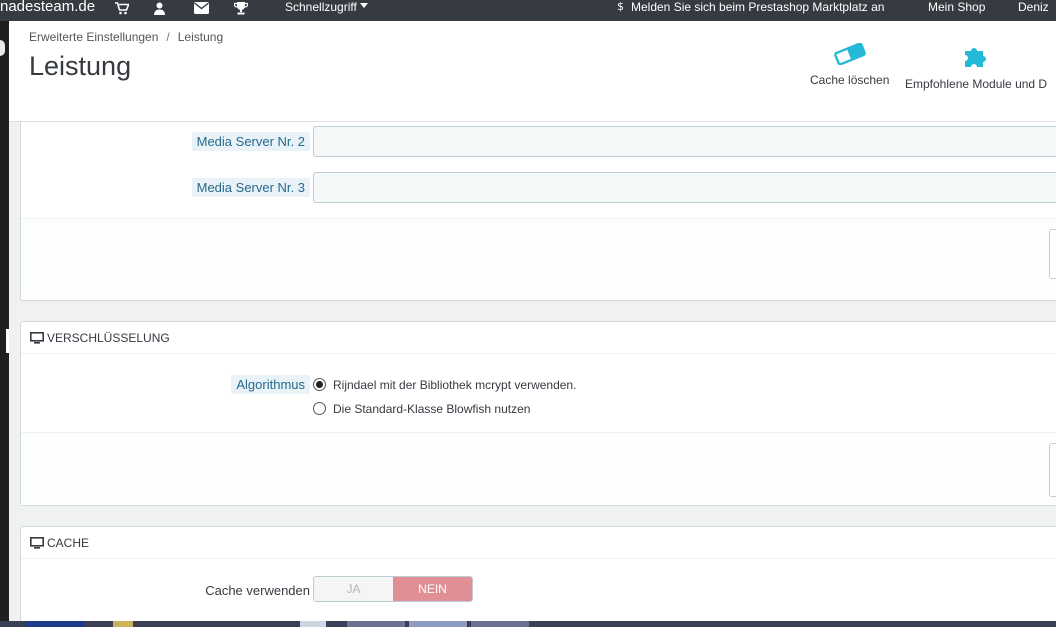 This screenshot has width=1056, height=627. I want to click on breadcrumb: Erweiterte Einstellungen / Leistung, so click(126, 37).